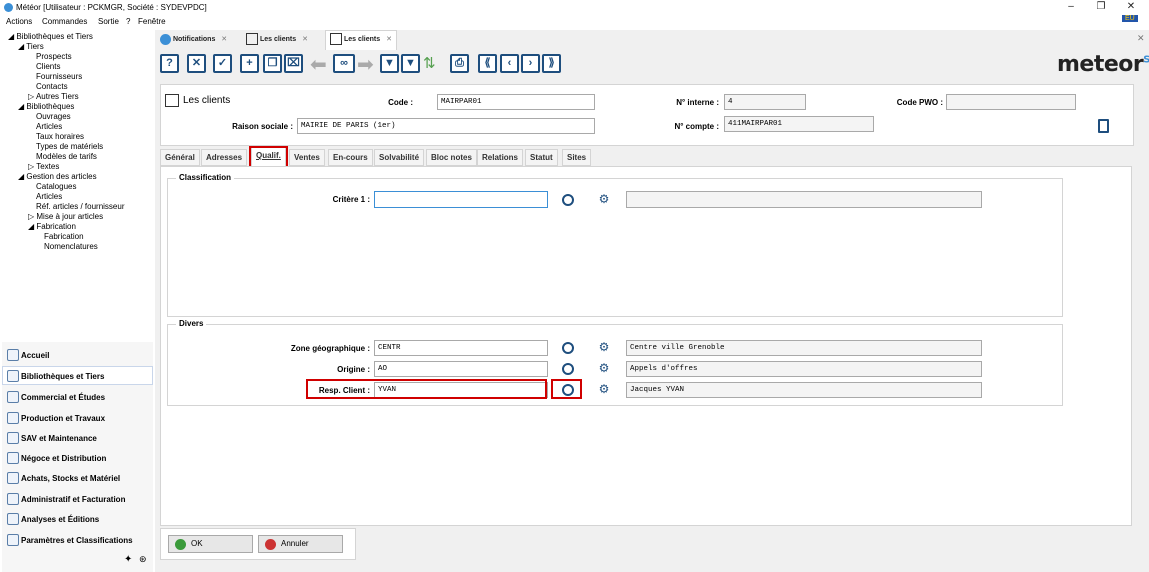 This screenshot has height=572, width=1149. I want to click on tab-en-cours: En-cours, so click(350, 157).